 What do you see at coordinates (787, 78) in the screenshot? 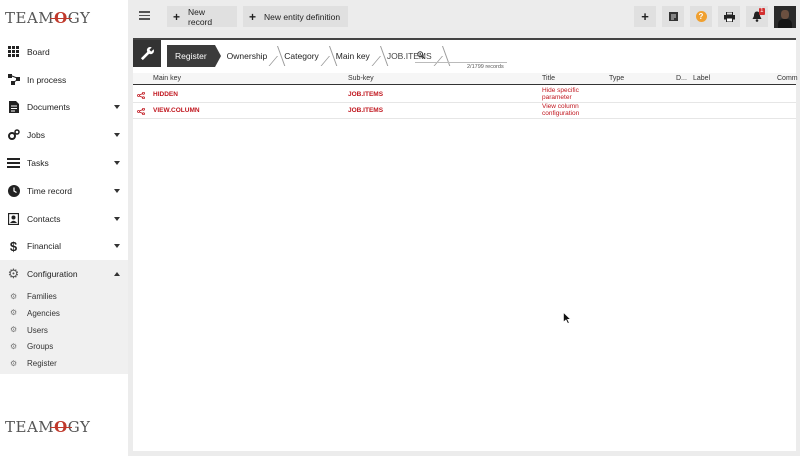
I see `column-header-comment: Comm` at bounding box center [787, 78].